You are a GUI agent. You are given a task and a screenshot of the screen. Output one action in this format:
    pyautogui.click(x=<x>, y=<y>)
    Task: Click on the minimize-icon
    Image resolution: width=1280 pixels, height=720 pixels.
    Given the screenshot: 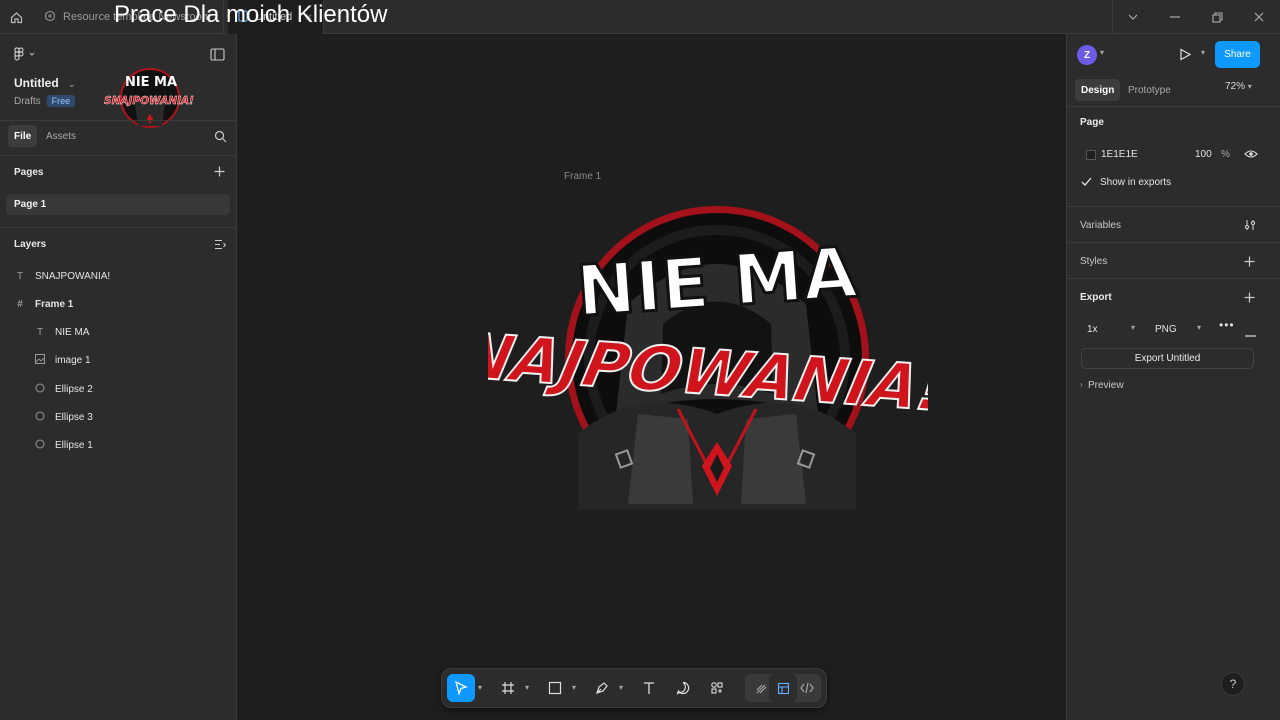 What is the action you would take?
    pyautogui.click(x=1175, y=17)
    